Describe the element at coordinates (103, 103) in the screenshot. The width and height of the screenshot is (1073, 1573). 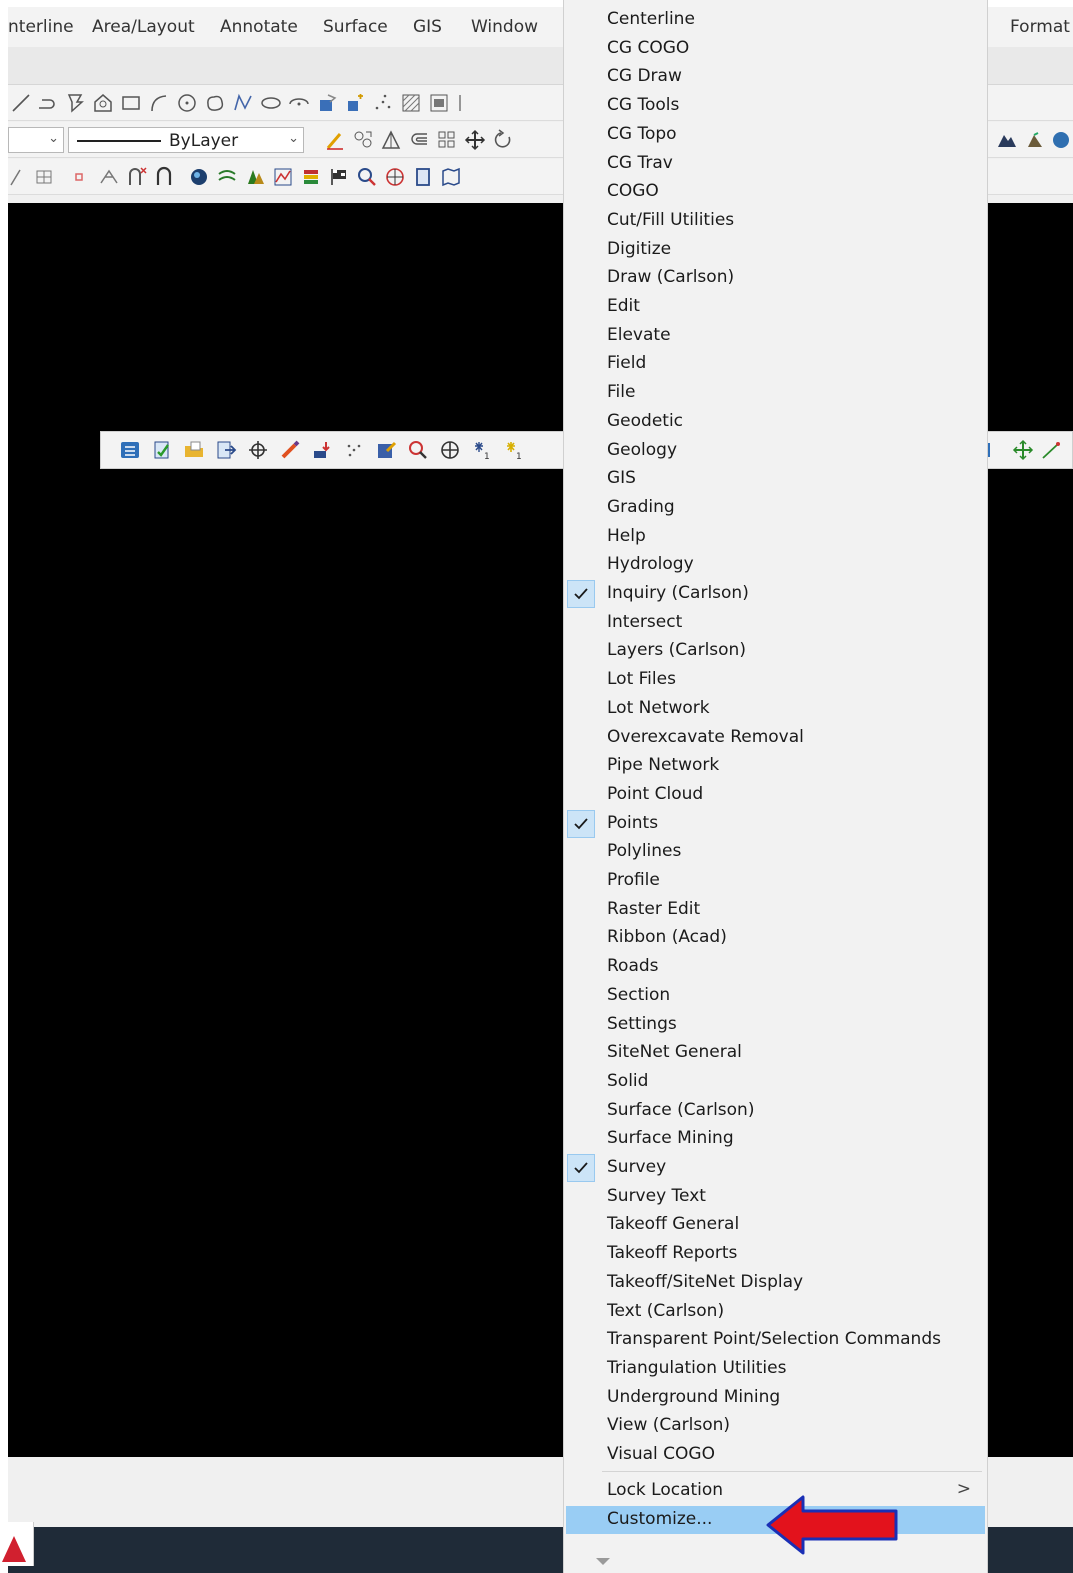
I see `house-shape-icon` at that location.